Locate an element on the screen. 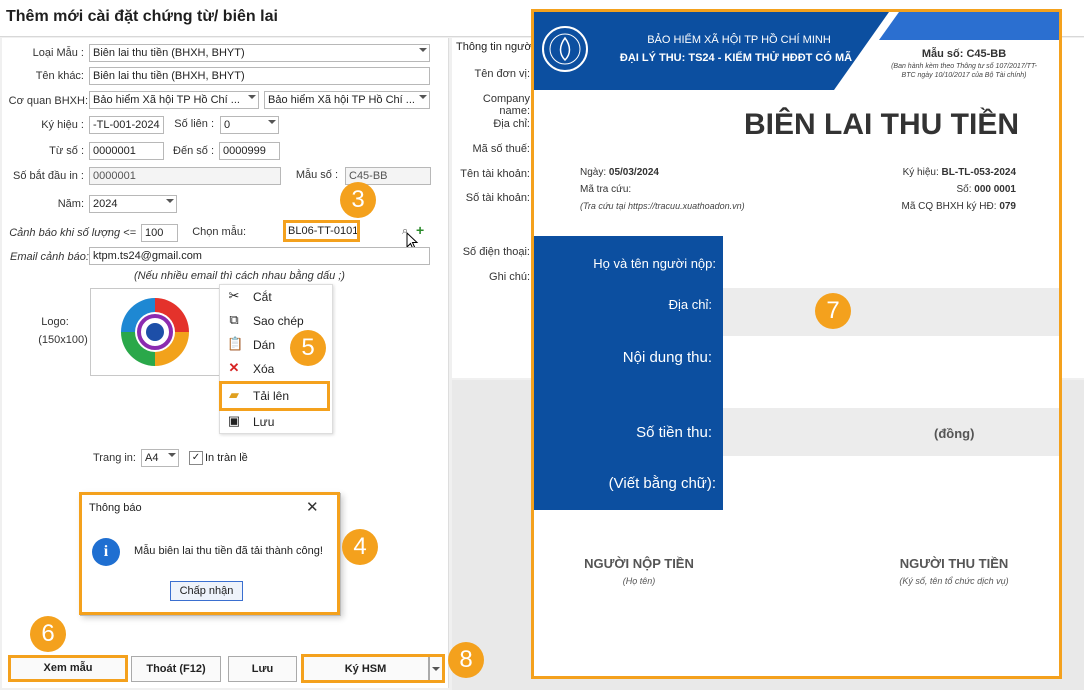 This screenshot has height=690, width=1084. customer-info-header: Thông tin người is located at coordinates (495, 47).